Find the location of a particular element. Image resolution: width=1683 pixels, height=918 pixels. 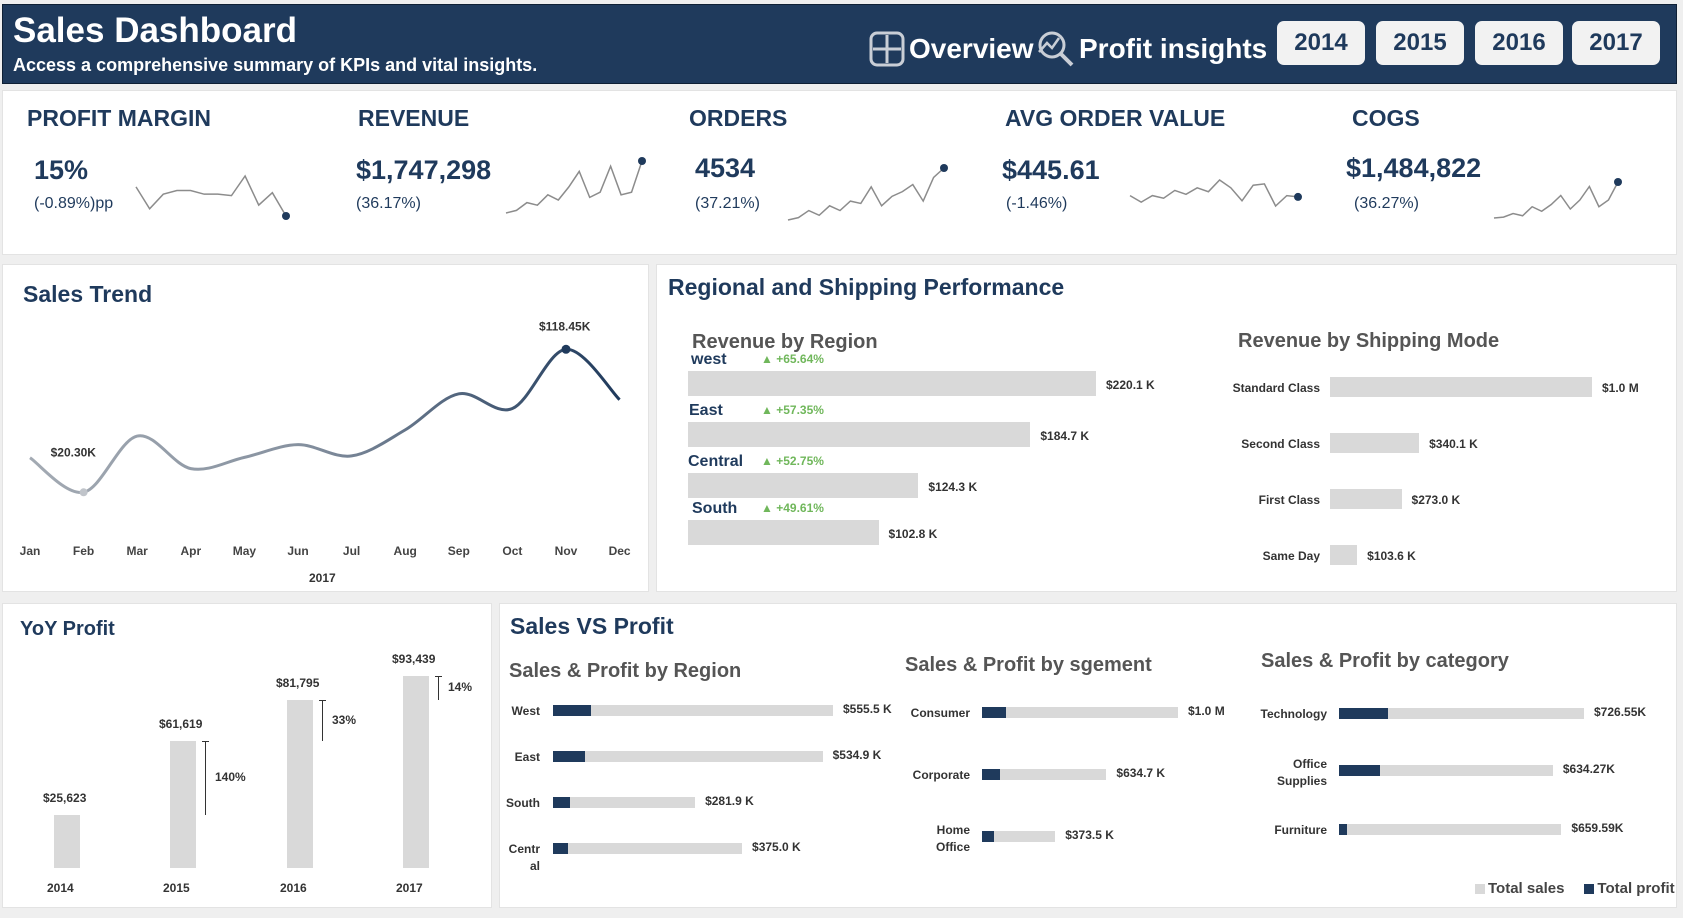

sales-trend-month-label: Aug is located at coordinates (405, 551).